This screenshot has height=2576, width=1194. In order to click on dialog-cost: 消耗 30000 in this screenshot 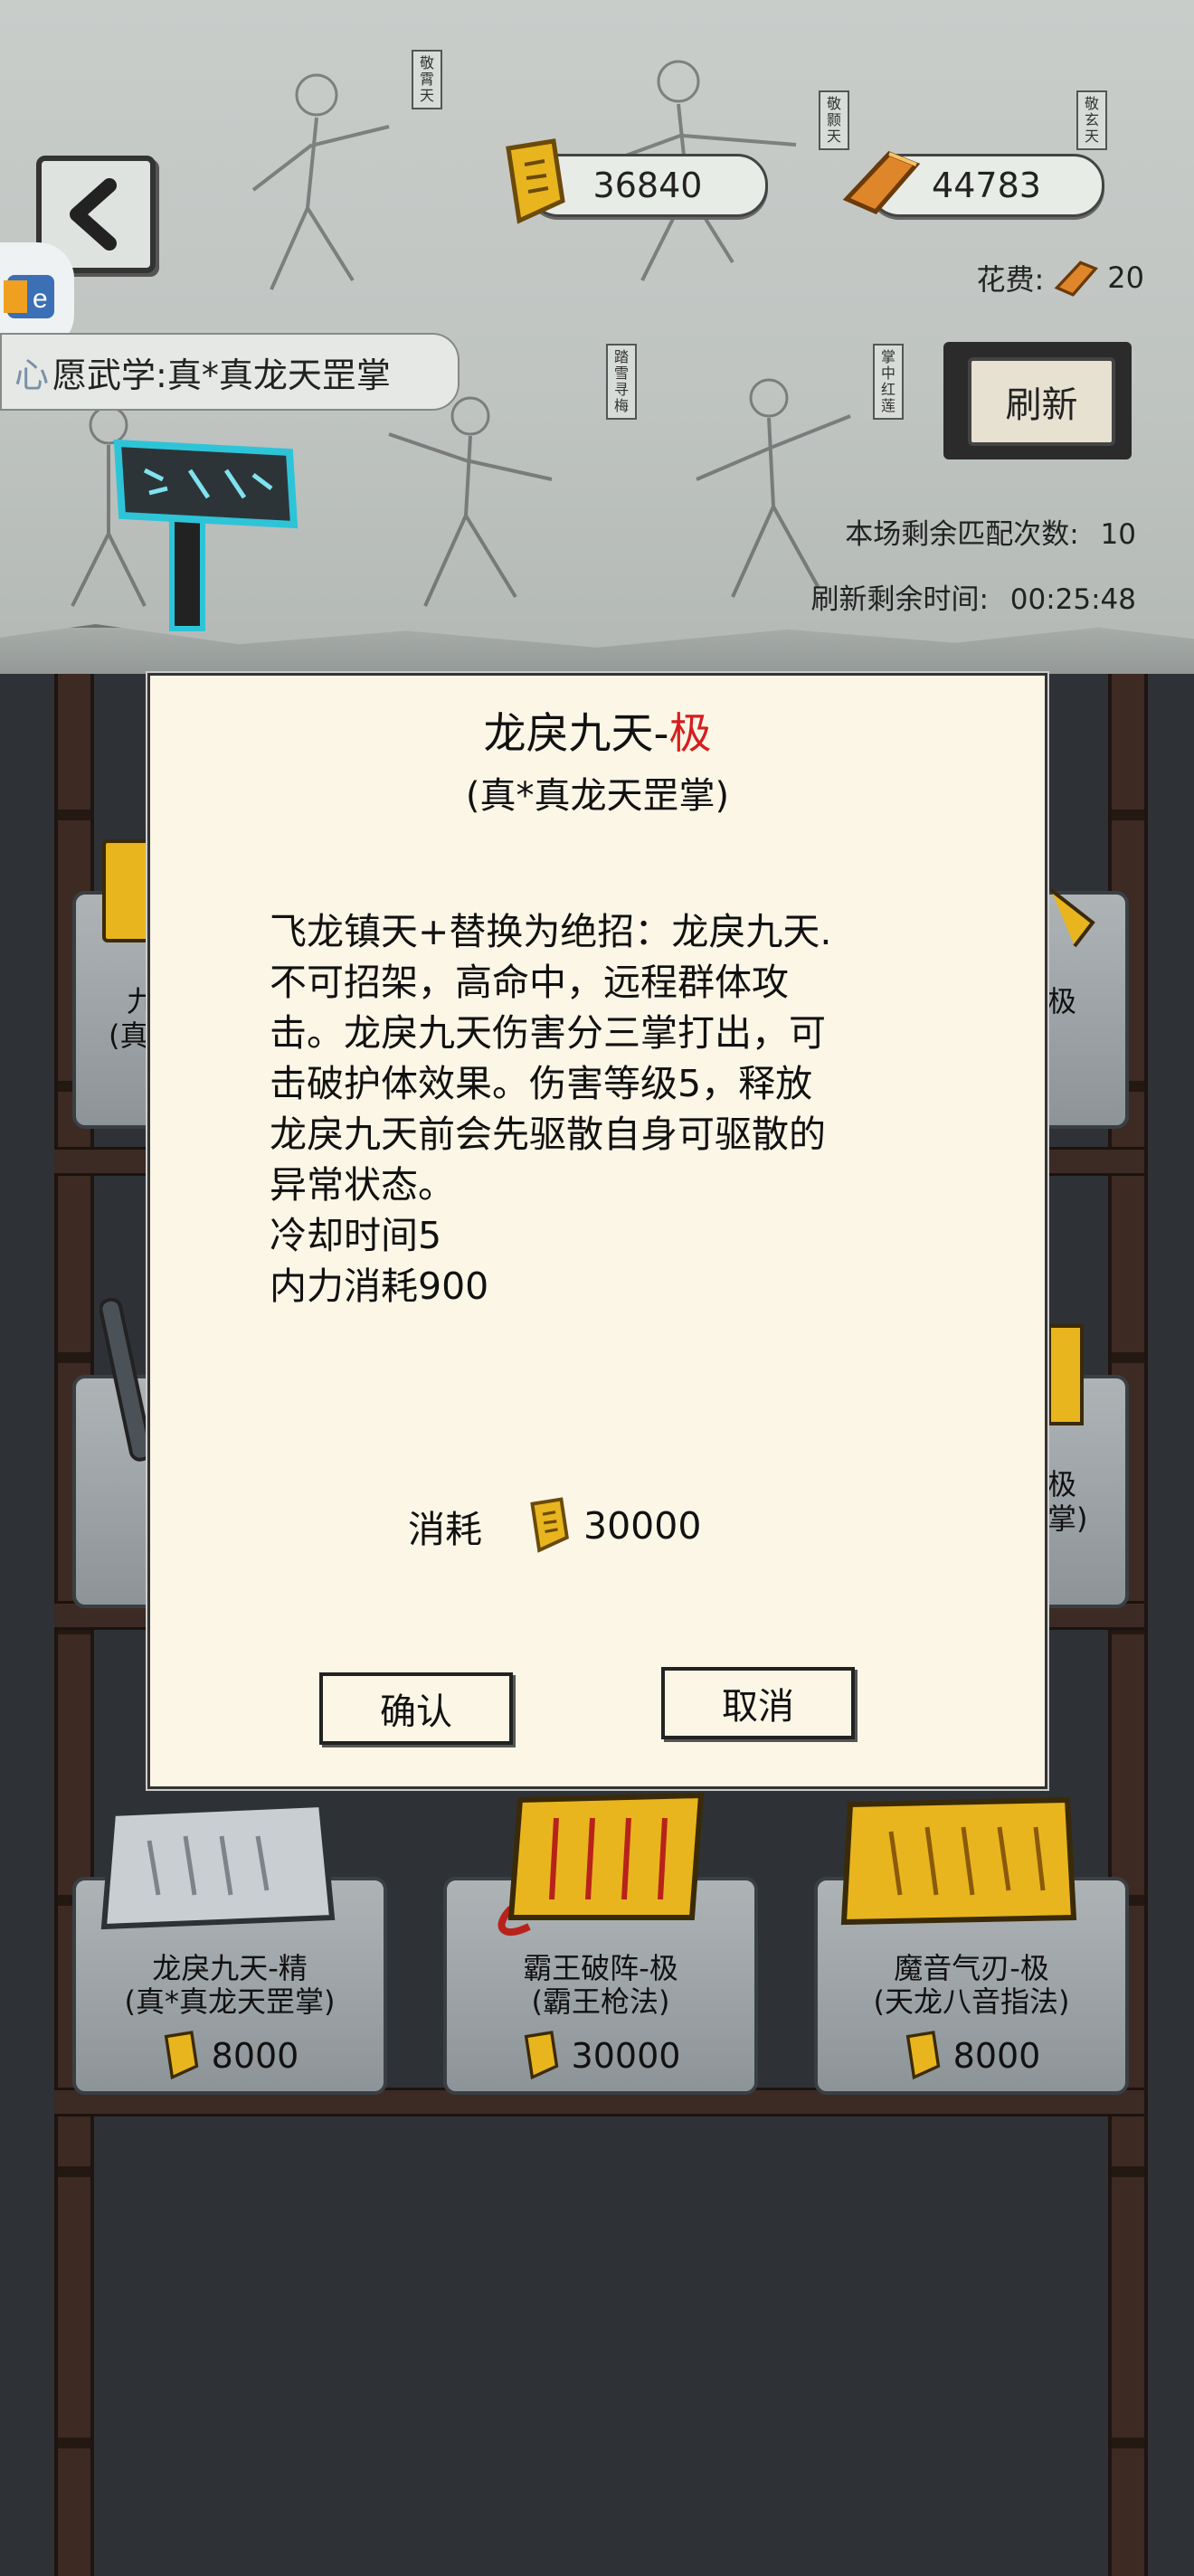, I will do `click(554, 1526)`.